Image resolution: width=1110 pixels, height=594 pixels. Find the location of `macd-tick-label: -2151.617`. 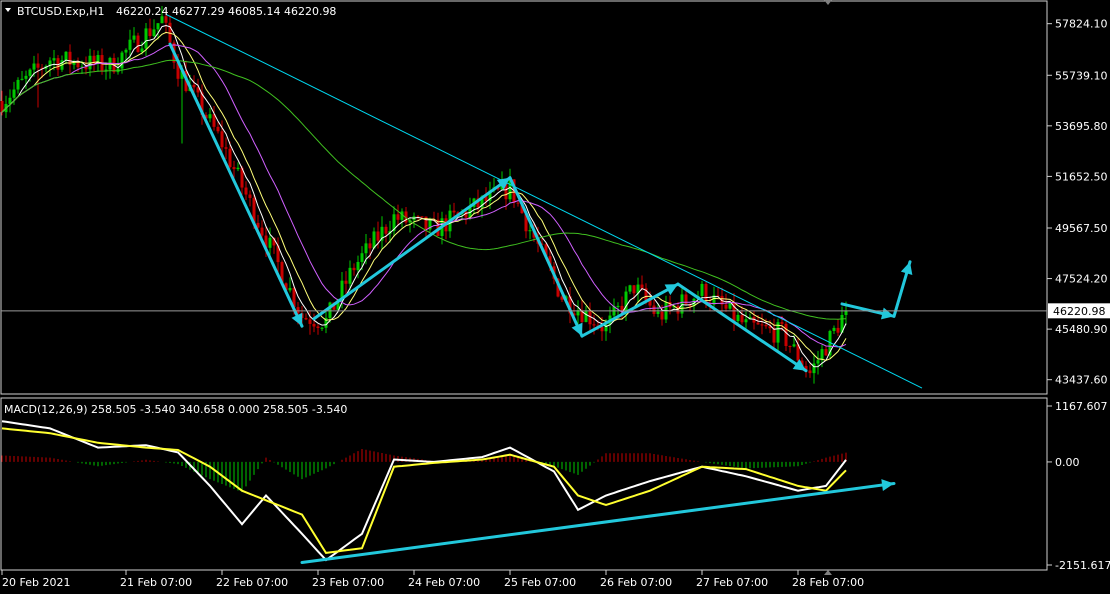

macd-tick-label: -2151.617 is located at coordinates (1082, 565).